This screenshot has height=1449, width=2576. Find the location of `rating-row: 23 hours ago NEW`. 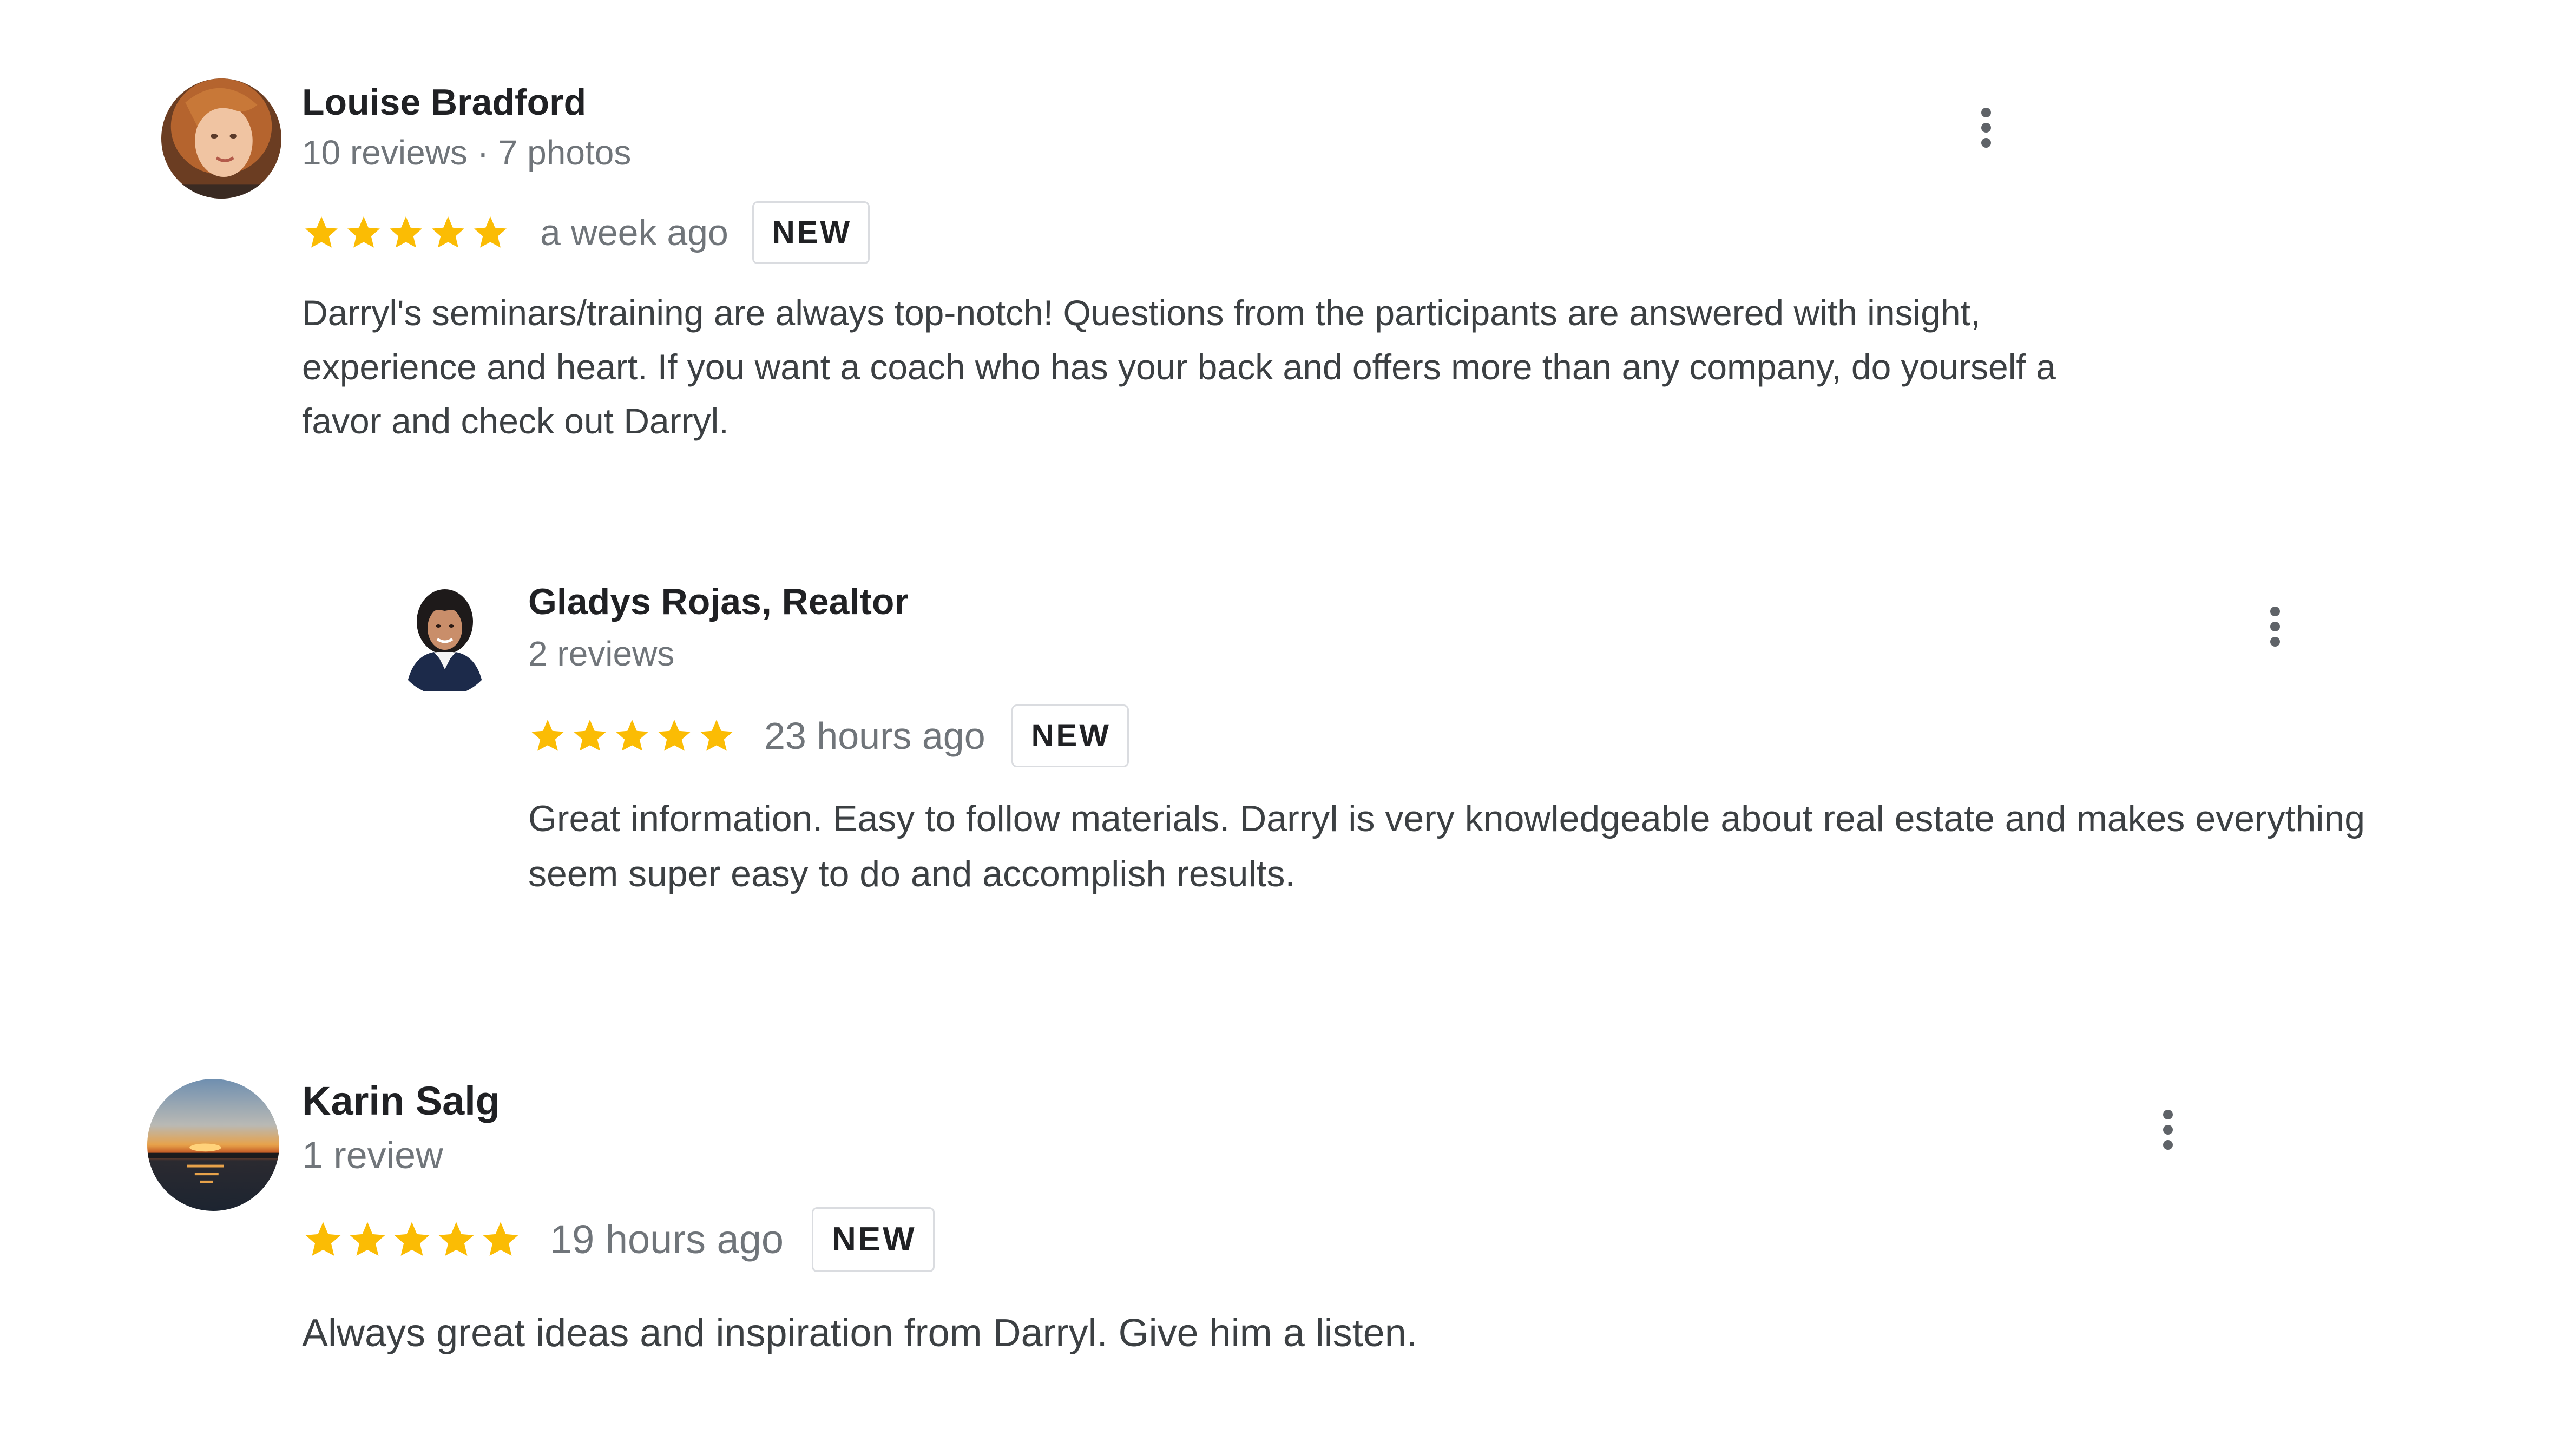

rating-row: 23 hours ago NEW is located at coordinates (828, 736).